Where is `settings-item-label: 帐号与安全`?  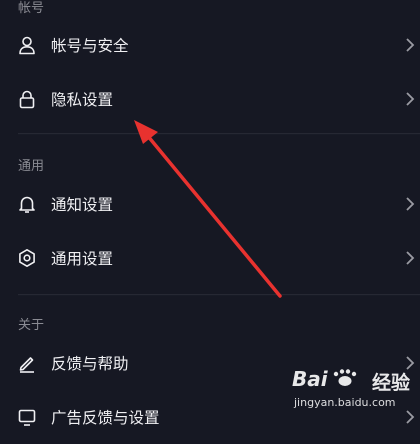 settings-item-label: 帐号与安全 is located at coordinates (90, 46).